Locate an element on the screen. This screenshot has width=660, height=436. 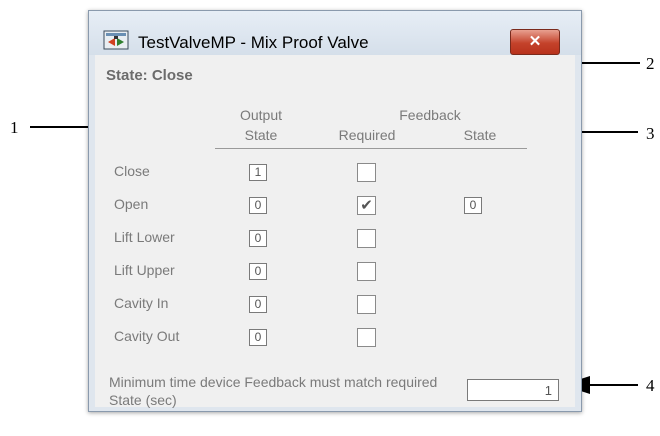
header-feedback: Feedback is located at coordinates (430, 115).